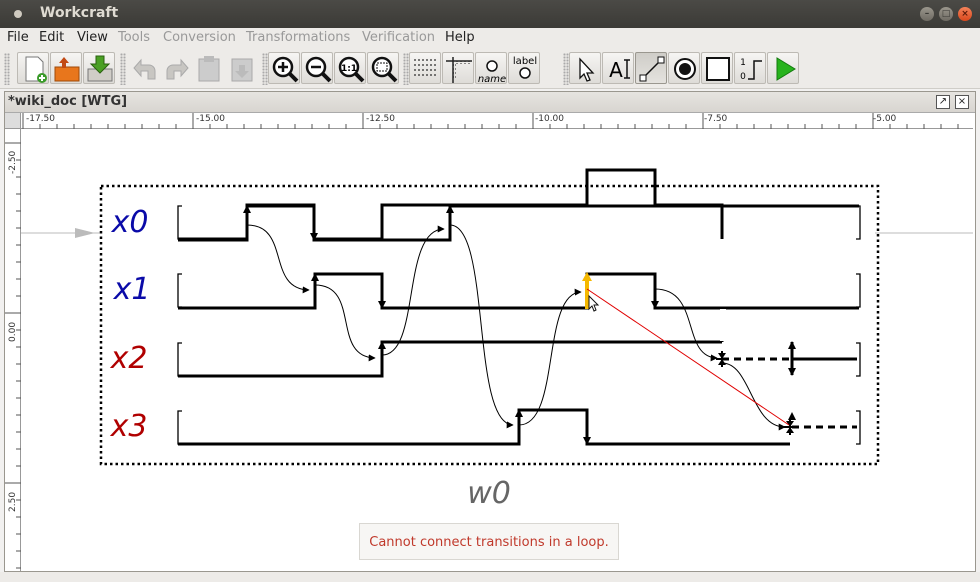  What do you see at coordinates (129, 358) in the screenshot?
I see `signal-label-x2: x2` at bounding box center [129, 358].